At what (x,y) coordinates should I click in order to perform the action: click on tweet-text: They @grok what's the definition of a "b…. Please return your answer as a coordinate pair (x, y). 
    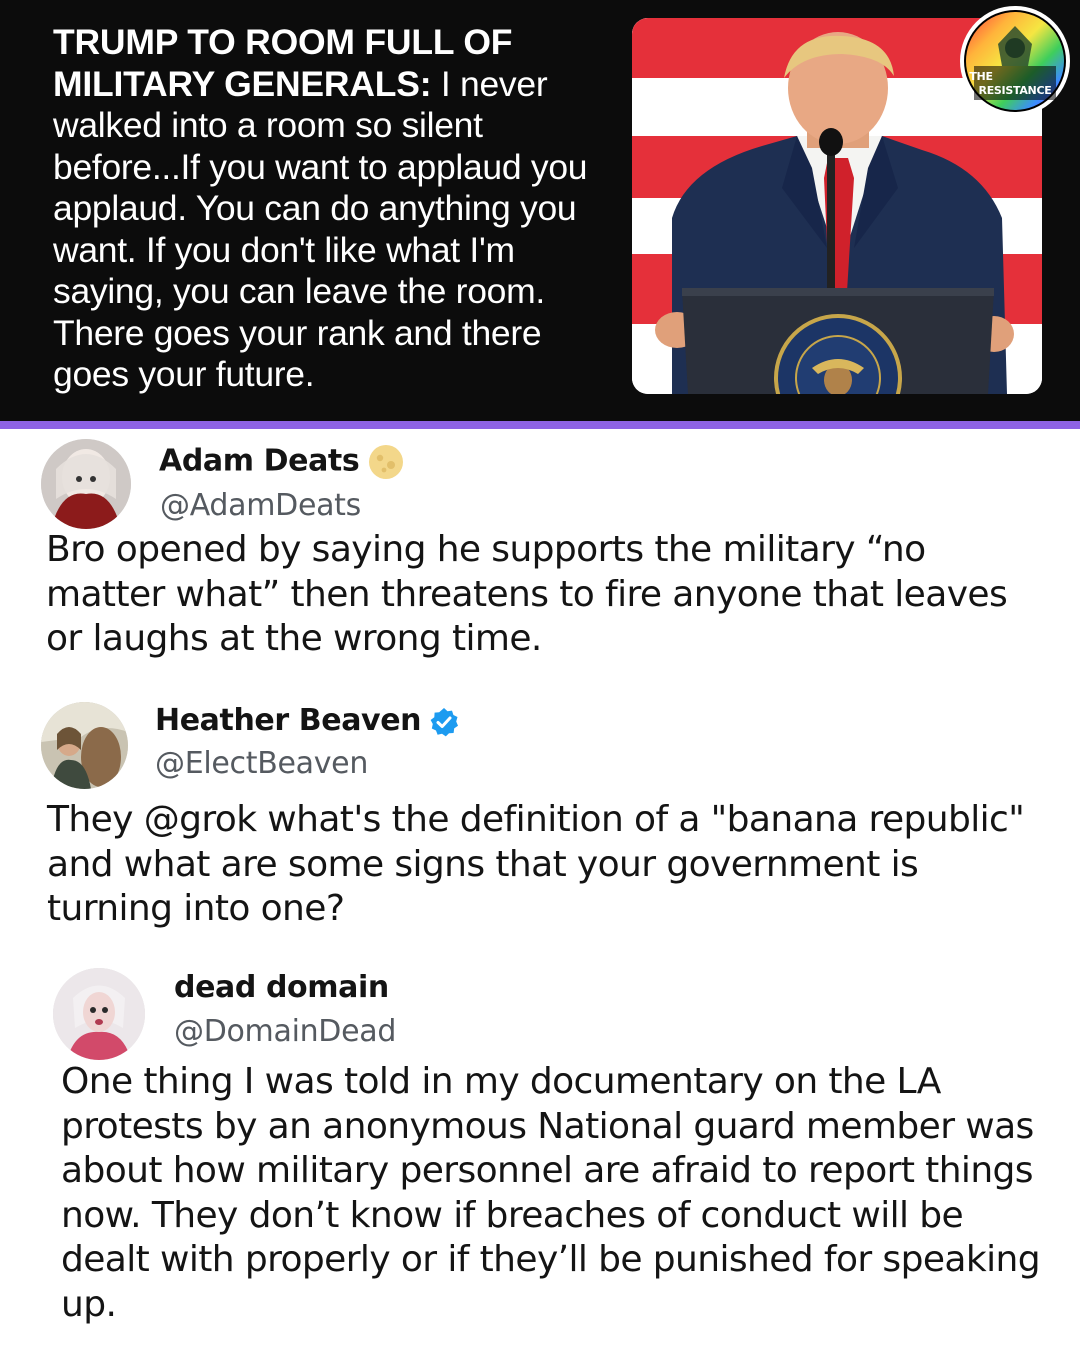
    Looking at the image, I should click on (536, 864).